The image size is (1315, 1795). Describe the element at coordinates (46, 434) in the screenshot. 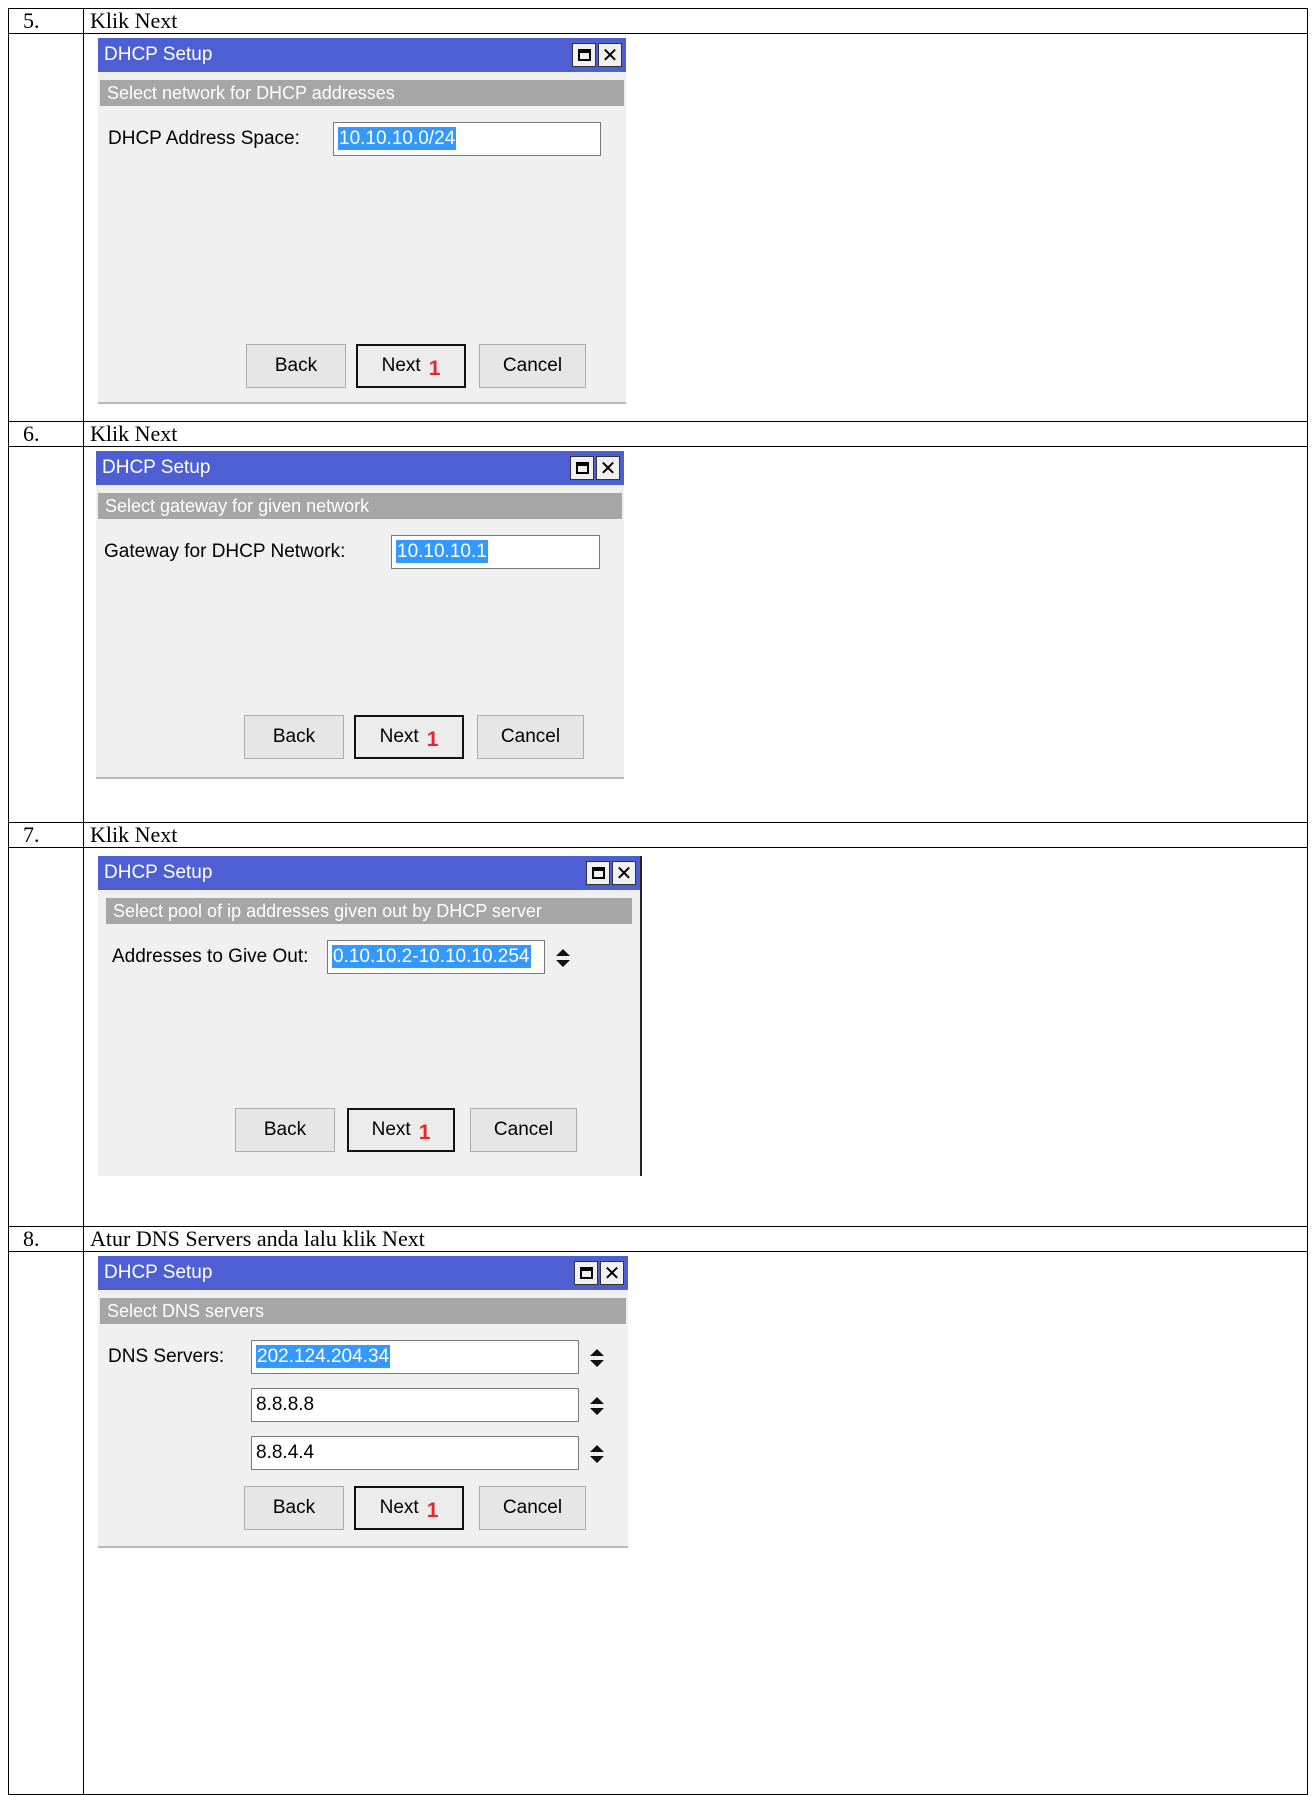

I see `step-number: 6.` at that location.